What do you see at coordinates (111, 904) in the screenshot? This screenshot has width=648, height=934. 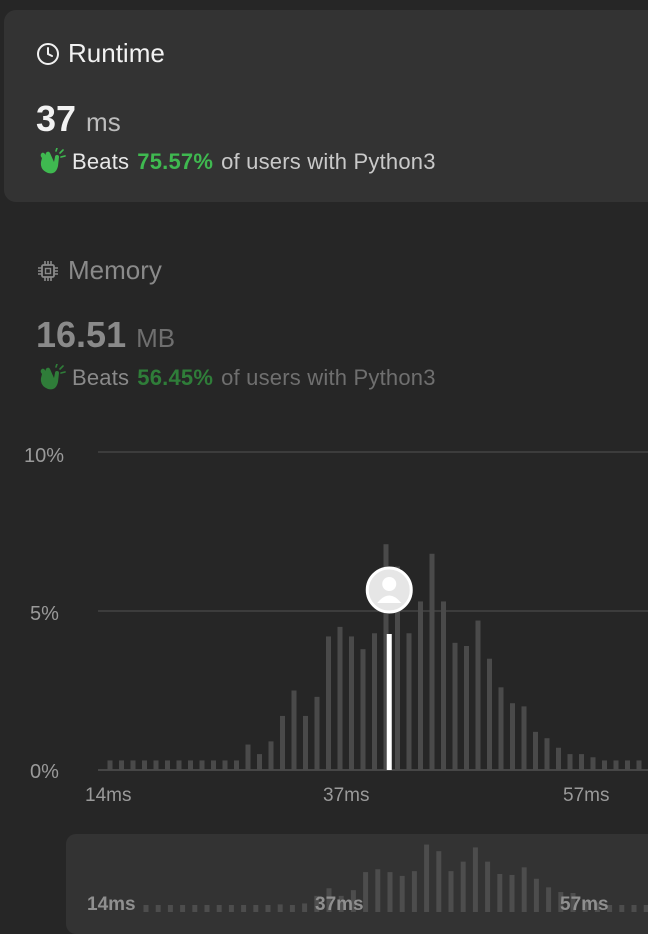 I see `overview-x-tick-label: 14ms` at bounding box center [111, 904].